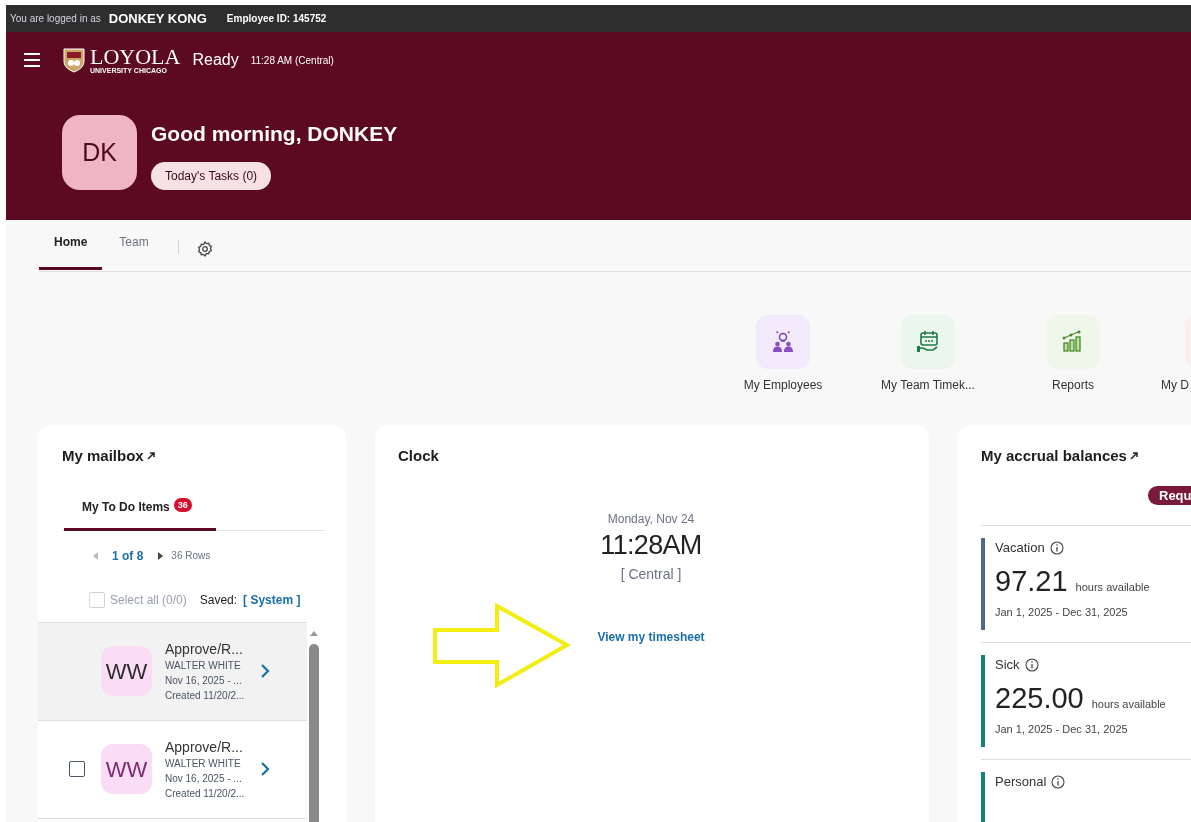 The image size is (1191, 822). Describe the element at coordinates (418, 456) in the screenshot. I see `card-title: Clock` at that location.